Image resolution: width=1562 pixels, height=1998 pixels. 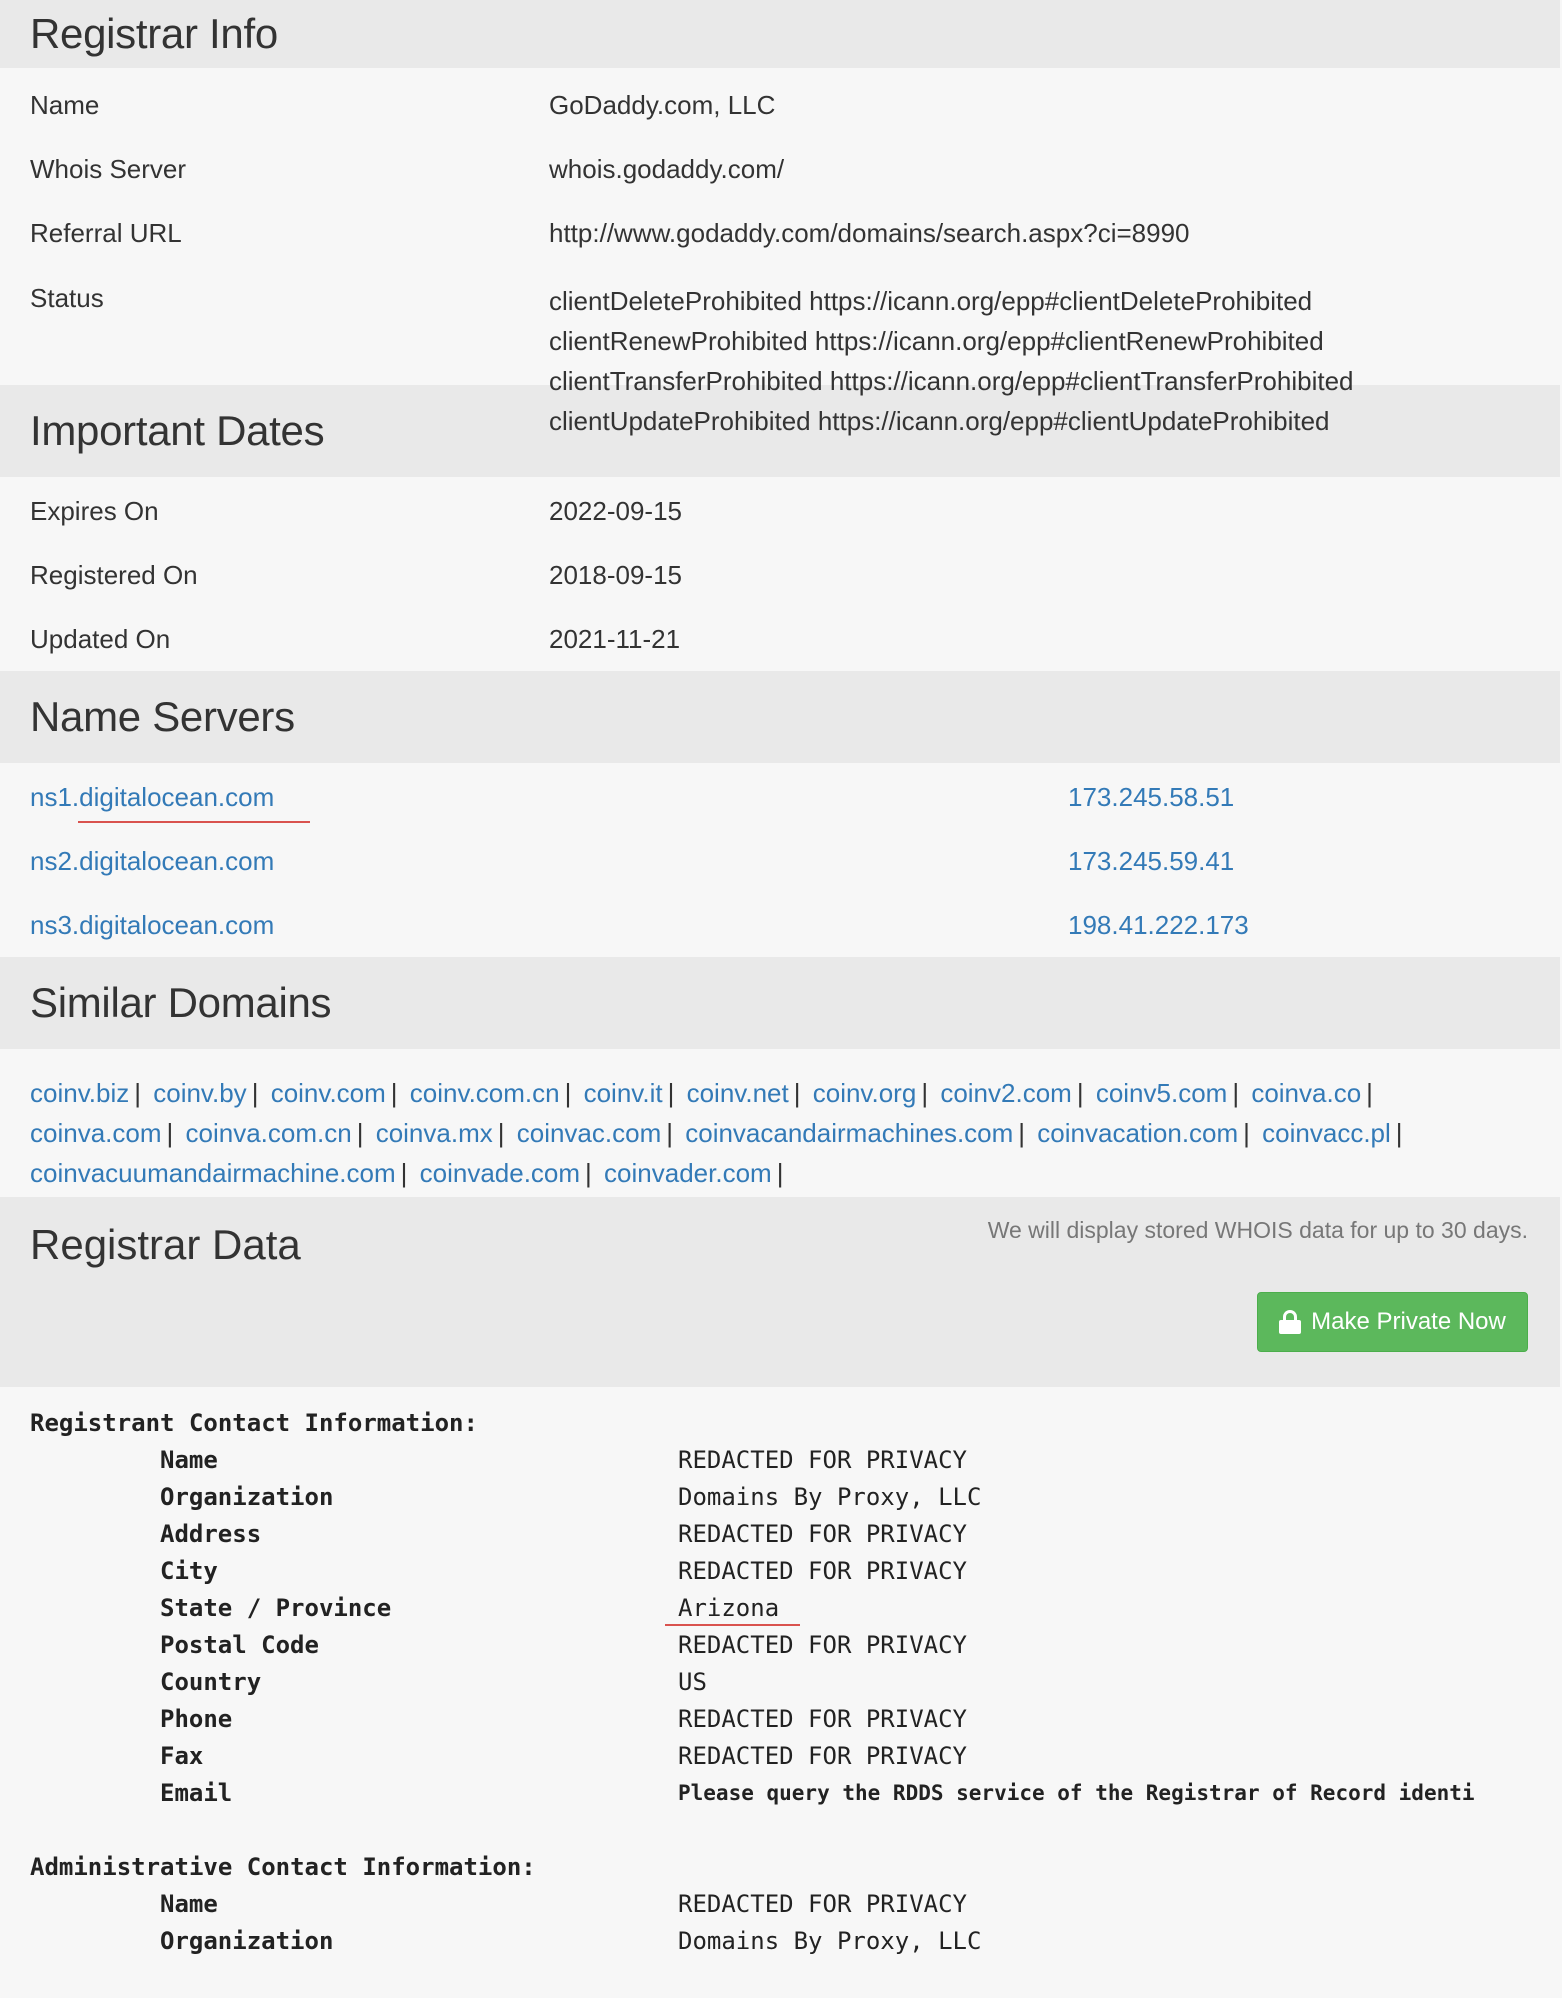 I want to click on whois-label: State / Province, so click(x=276, y=1608).